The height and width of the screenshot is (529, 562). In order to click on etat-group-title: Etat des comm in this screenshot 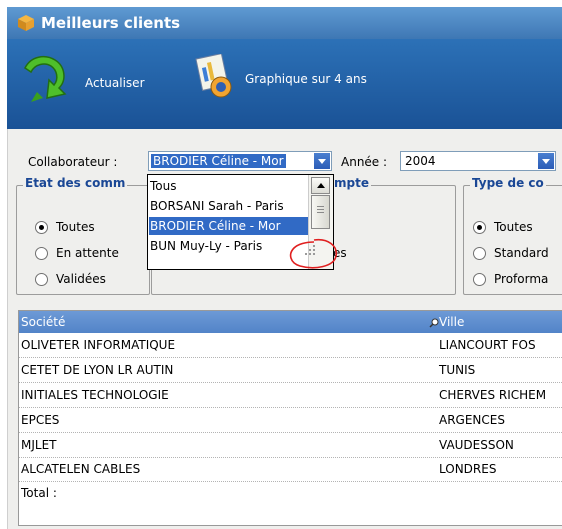, I will do `click(75, 183)`.